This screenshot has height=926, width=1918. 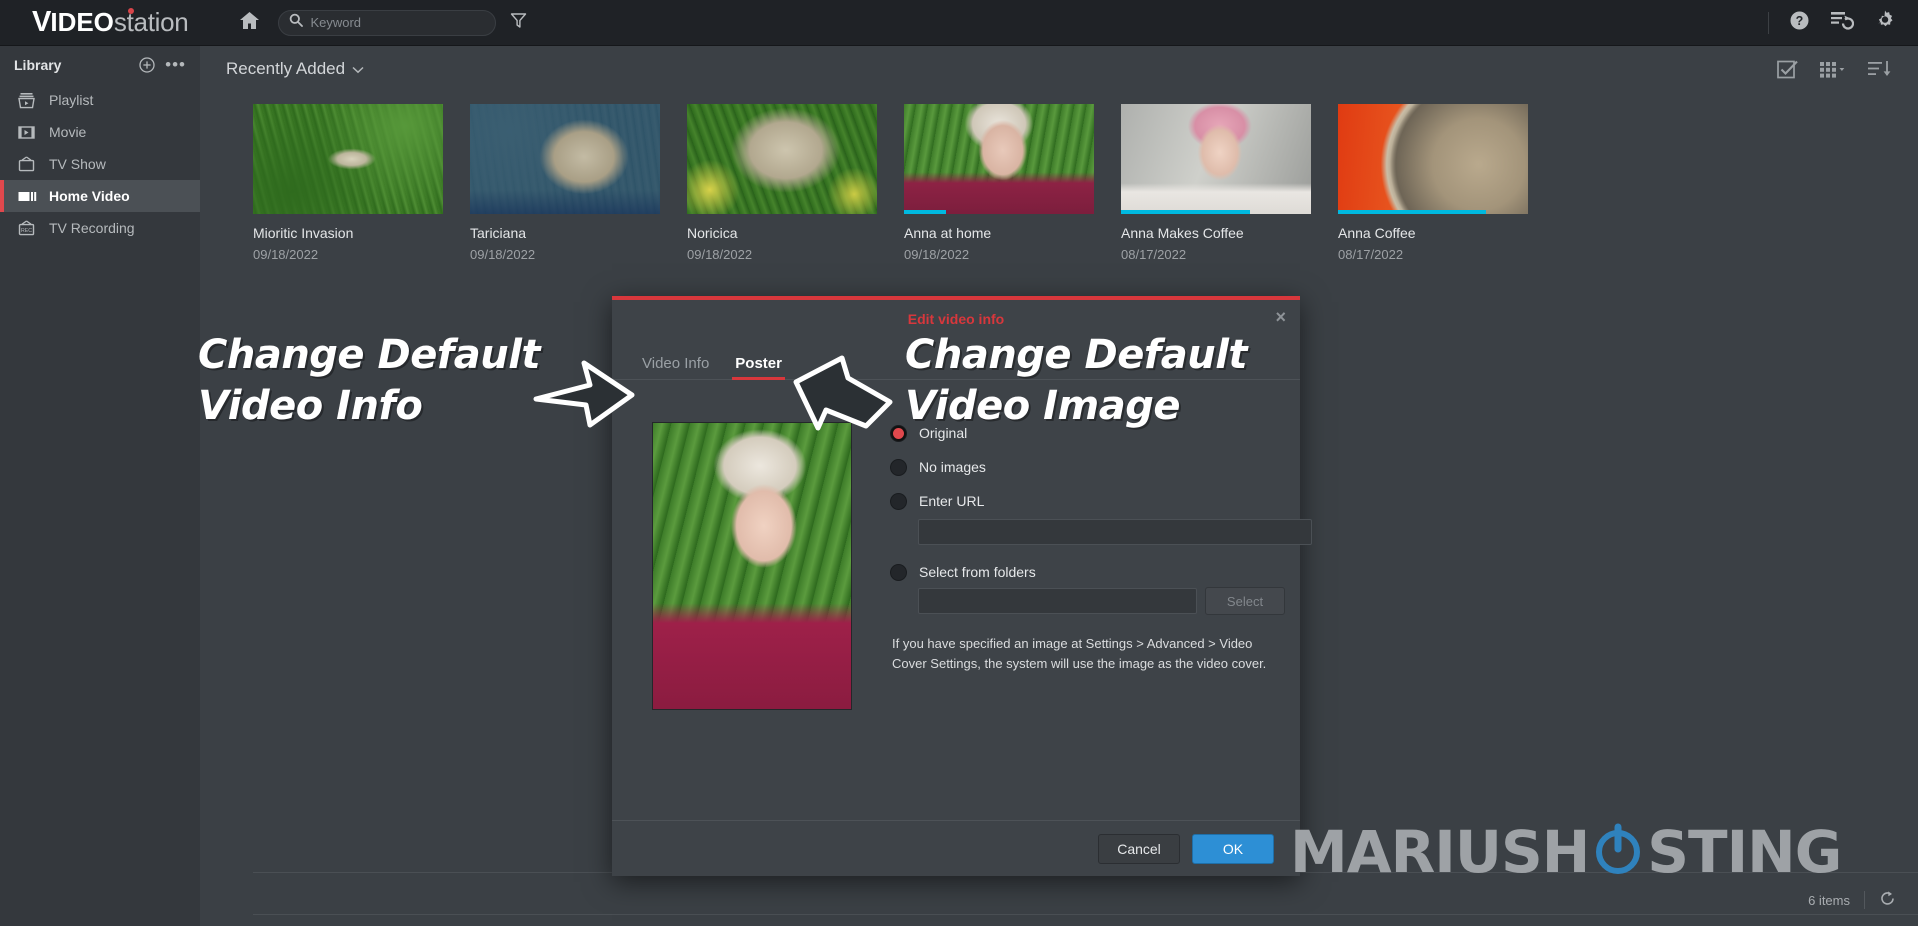 I want to click on radio-no-images, so click(x=898, y=467).